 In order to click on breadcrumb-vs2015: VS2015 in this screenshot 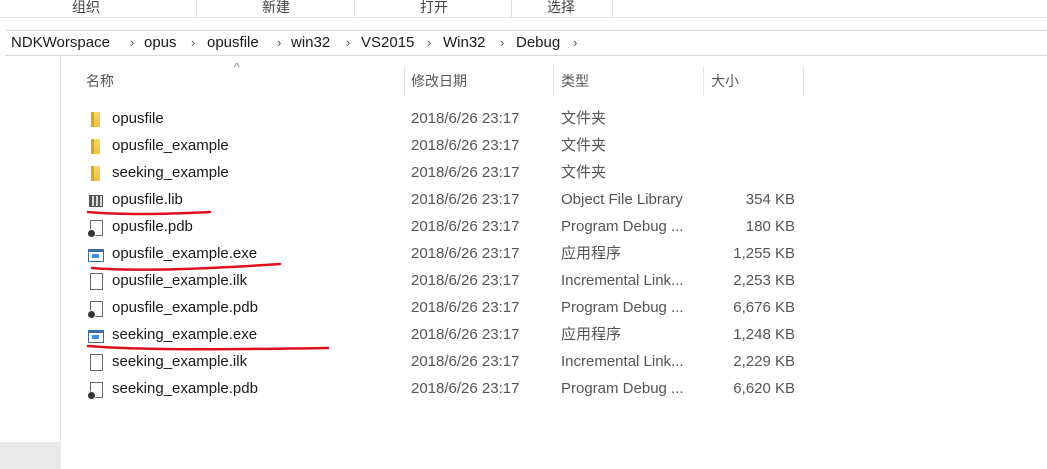, I will do `click(387, 43)`.